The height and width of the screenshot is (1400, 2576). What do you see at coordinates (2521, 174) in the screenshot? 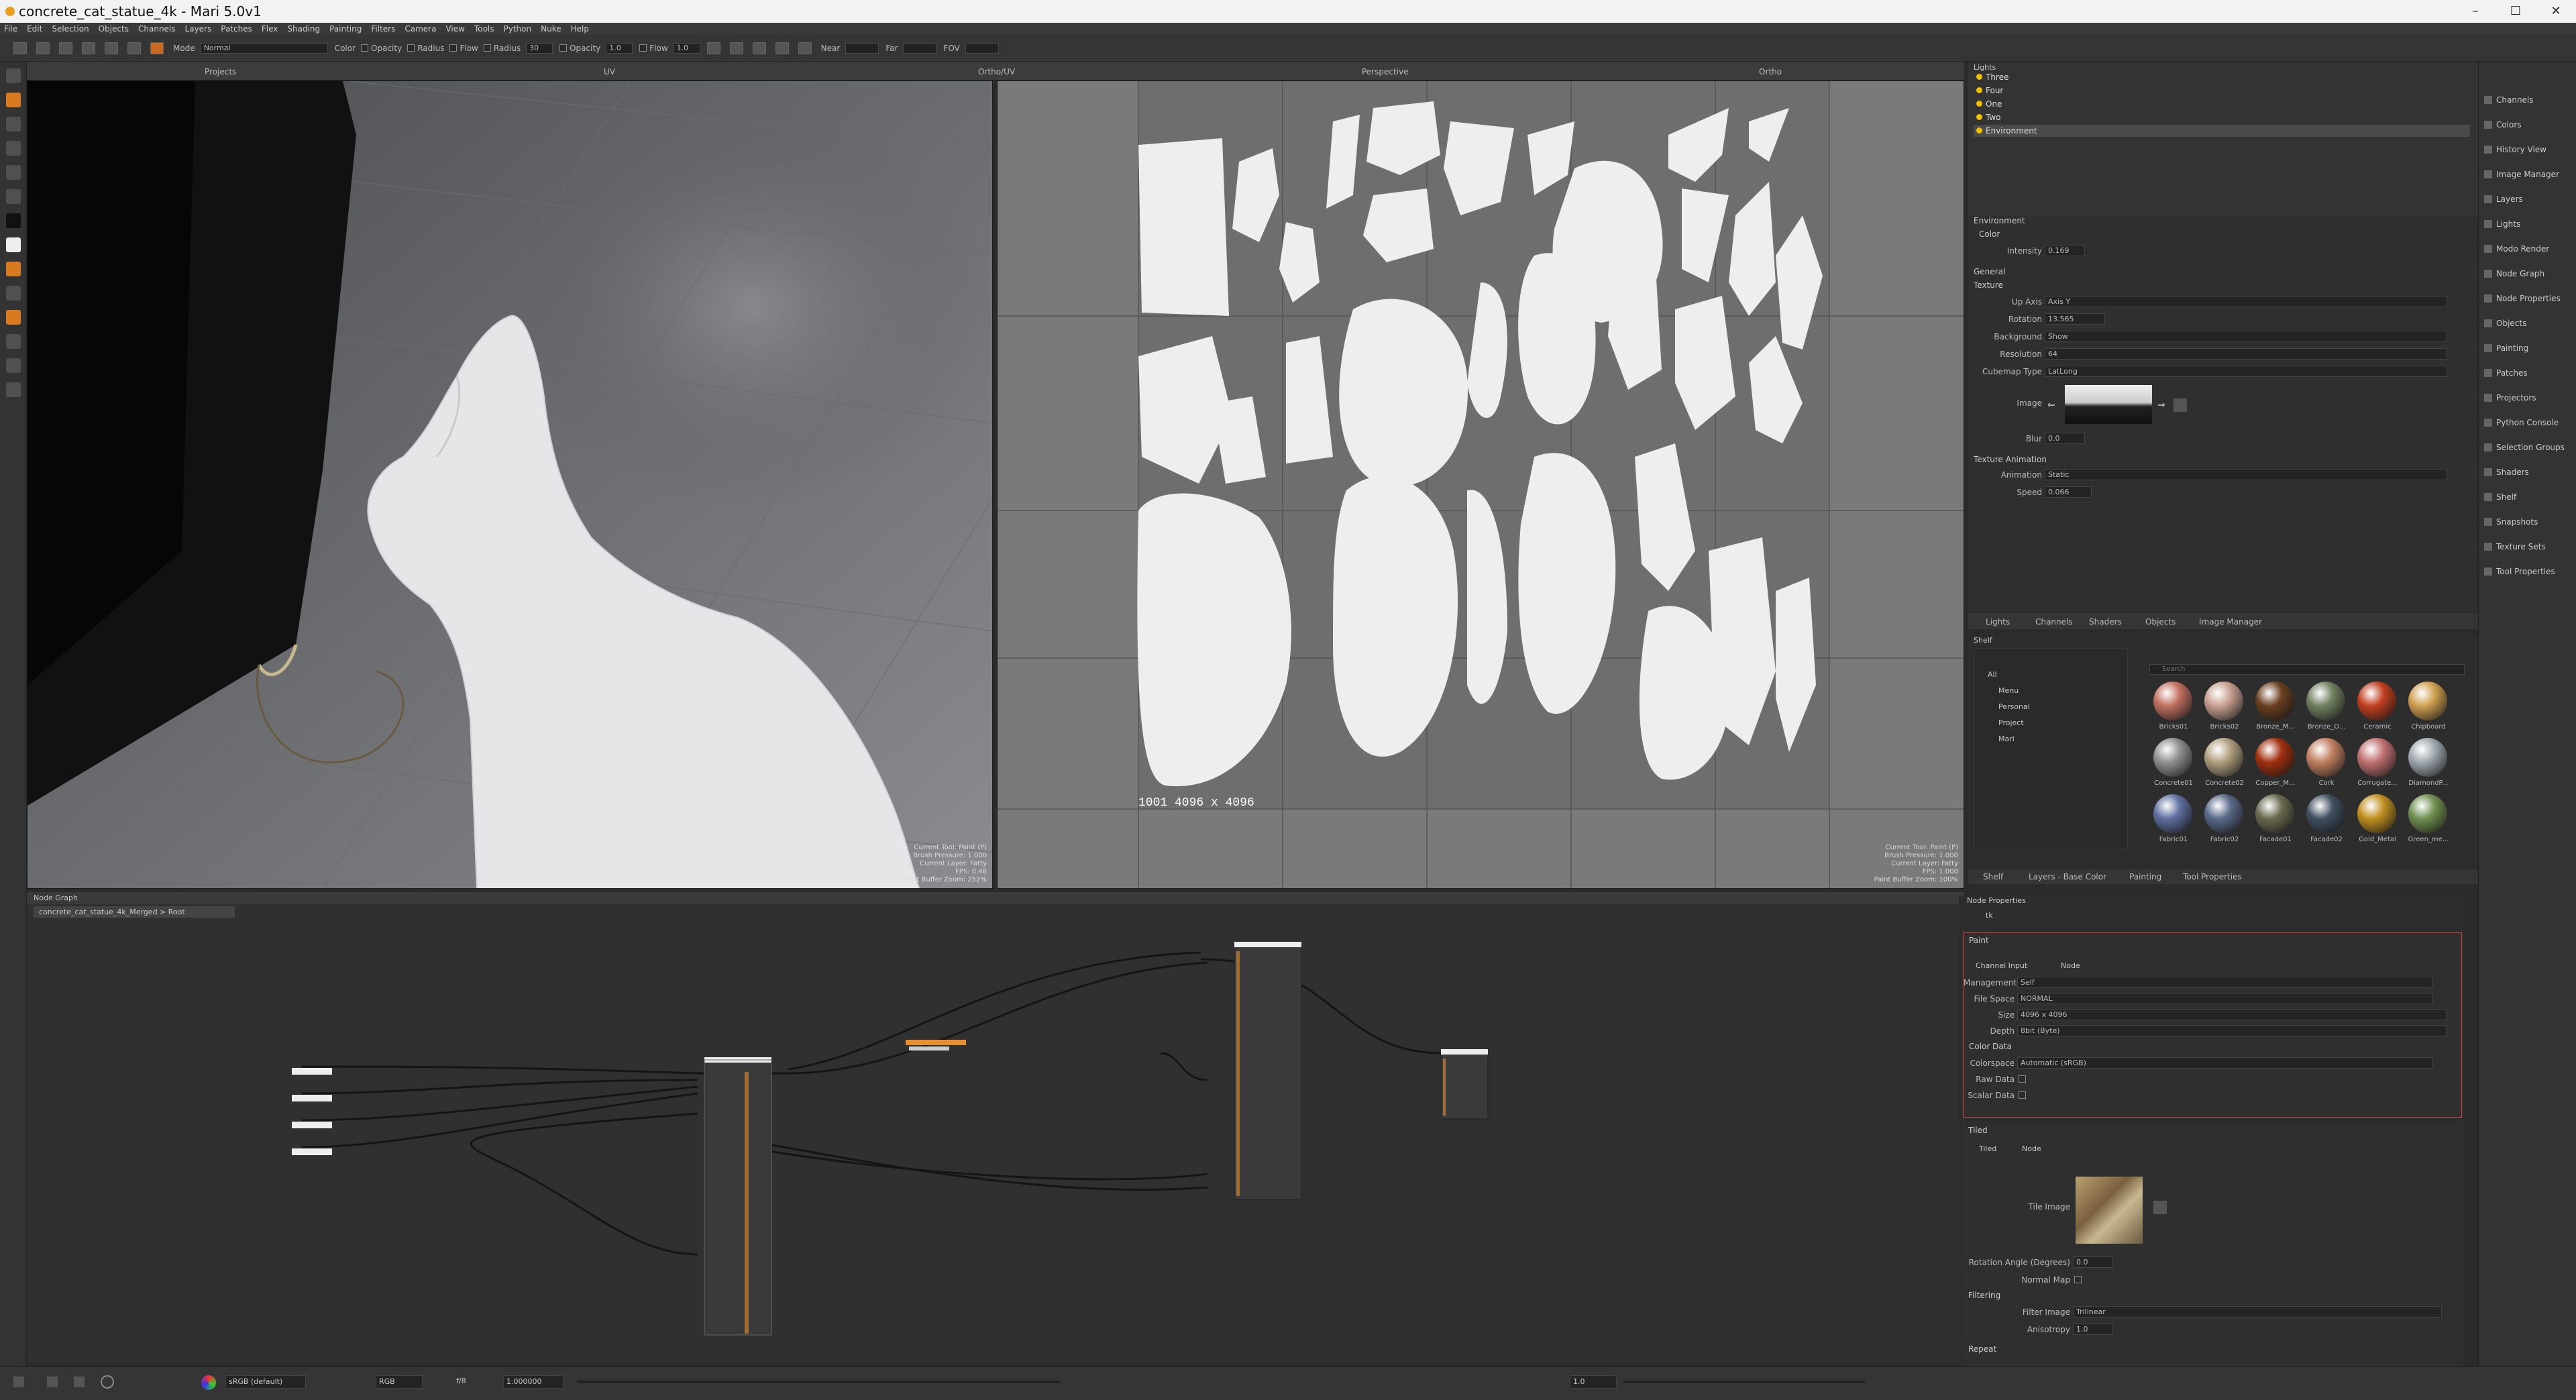
I see `palette-button-image-manager: Image Manager` at bounding box center [2521, 174].